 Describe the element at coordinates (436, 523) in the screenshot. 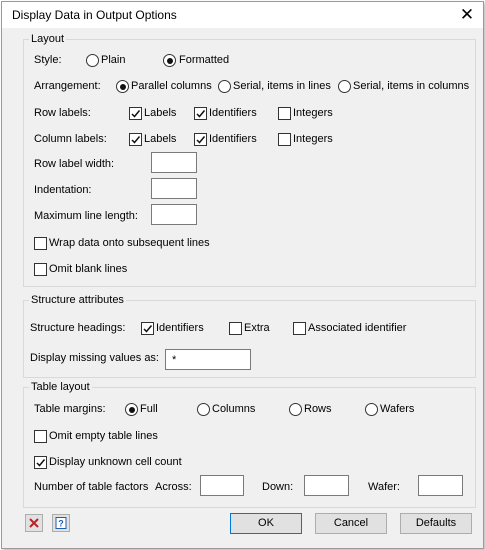

I see `defaults-button: Defaults` at that location.